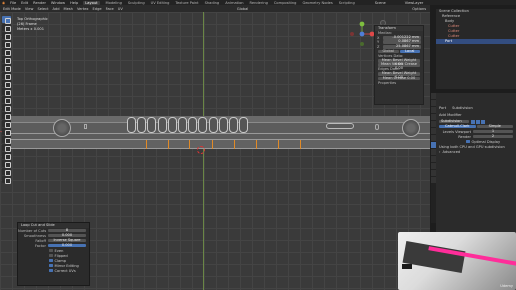 This screenshot has width=516, height=290. I want to click on levels-viewport-field: 1, so click(493, 131).